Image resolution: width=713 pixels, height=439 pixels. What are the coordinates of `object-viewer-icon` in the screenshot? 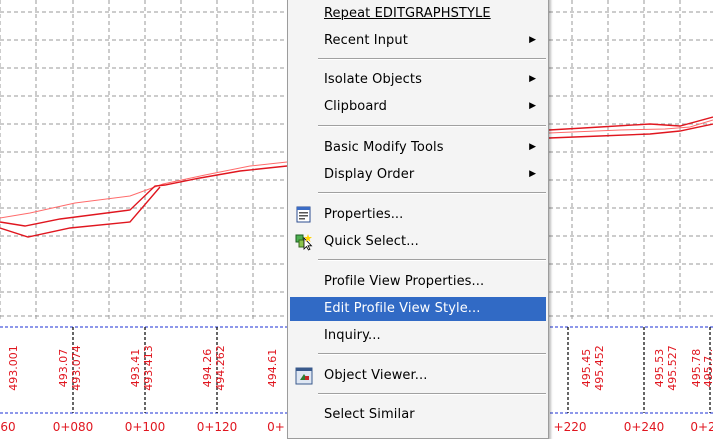 It's located at (304, 376).